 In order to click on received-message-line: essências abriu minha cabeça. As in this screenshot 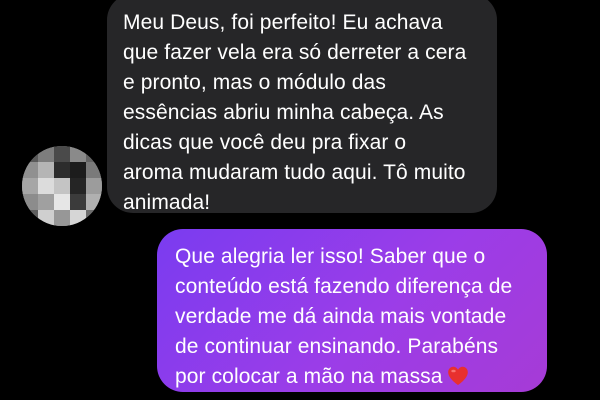, I will do `click(283, 112)`.